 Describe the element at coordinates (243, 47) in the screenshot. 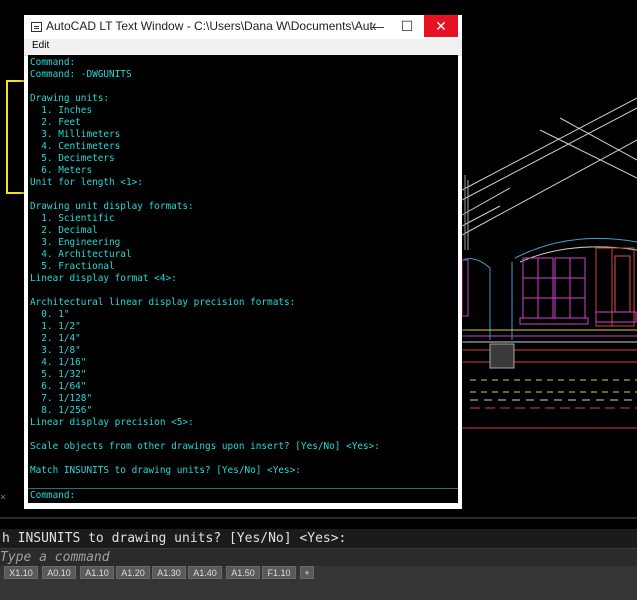

I see `menu-bar: Edit` at that location.